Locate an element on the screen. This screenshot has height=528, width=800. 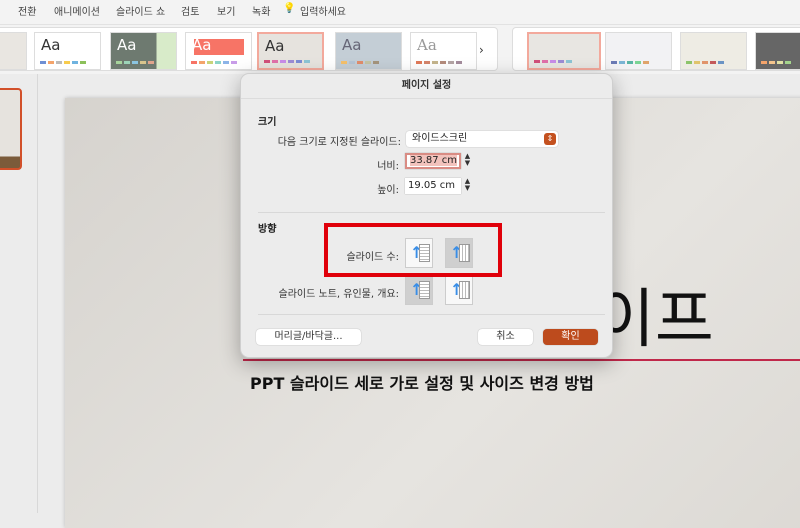
notes-landscape-button: ↑ is located at coordinates (459, 290).